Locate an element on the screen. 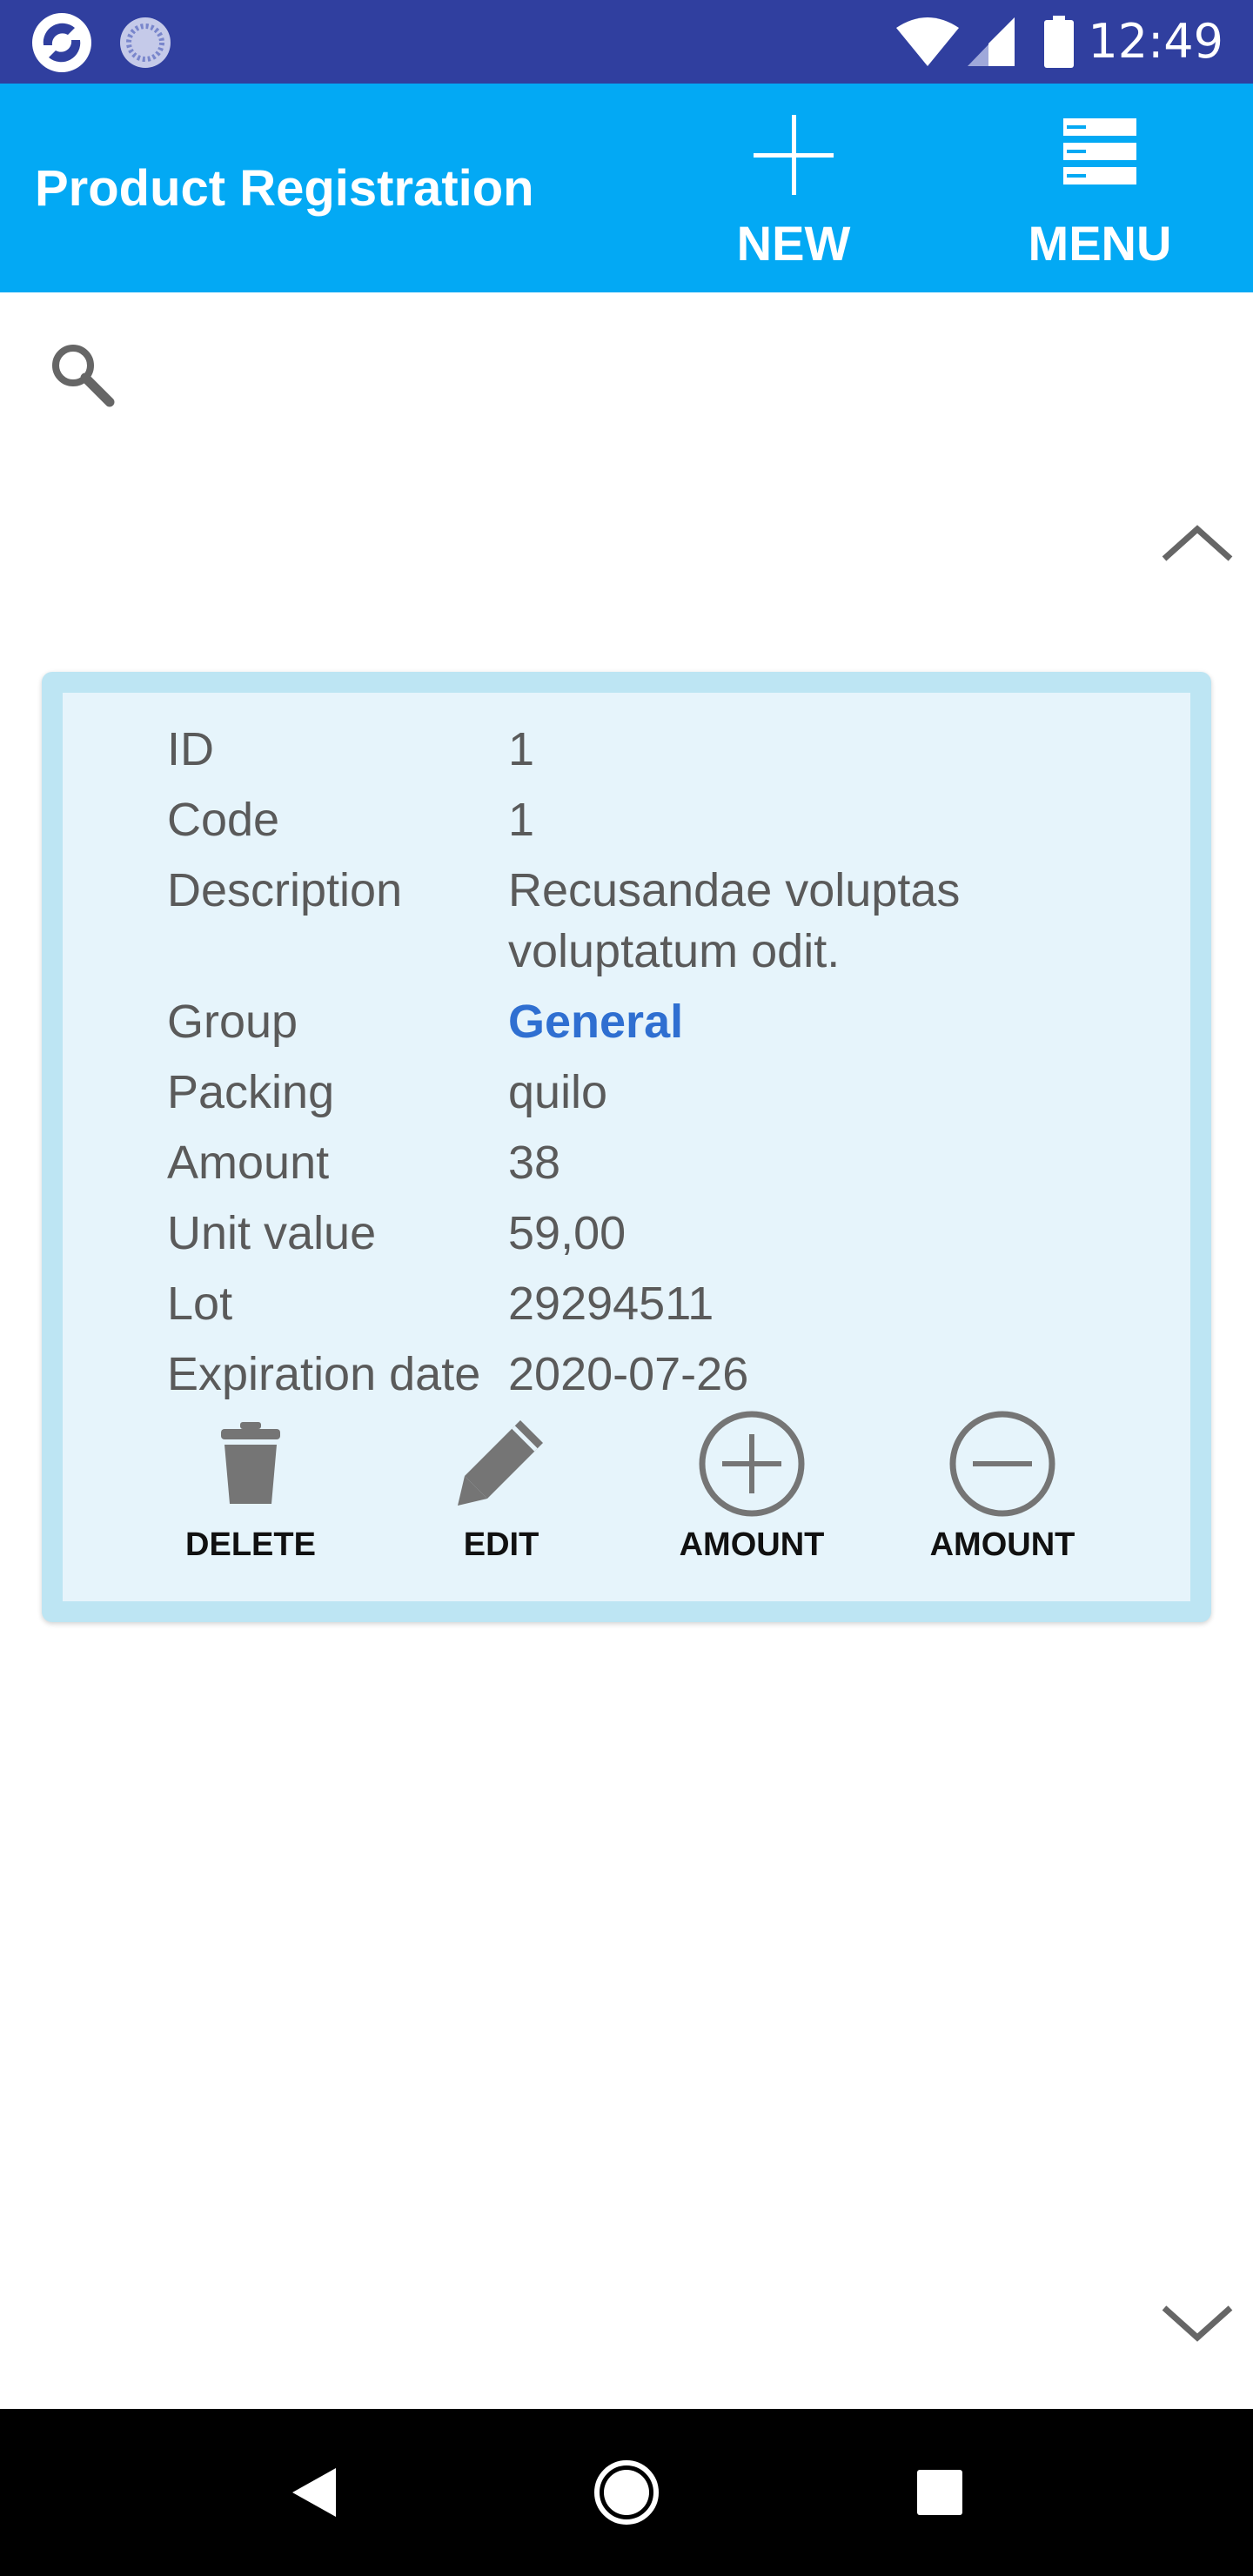 This screenshot has width=1253, height=2576. increase-amount-button: AMOUNT is located at coordinates (752, 1497).